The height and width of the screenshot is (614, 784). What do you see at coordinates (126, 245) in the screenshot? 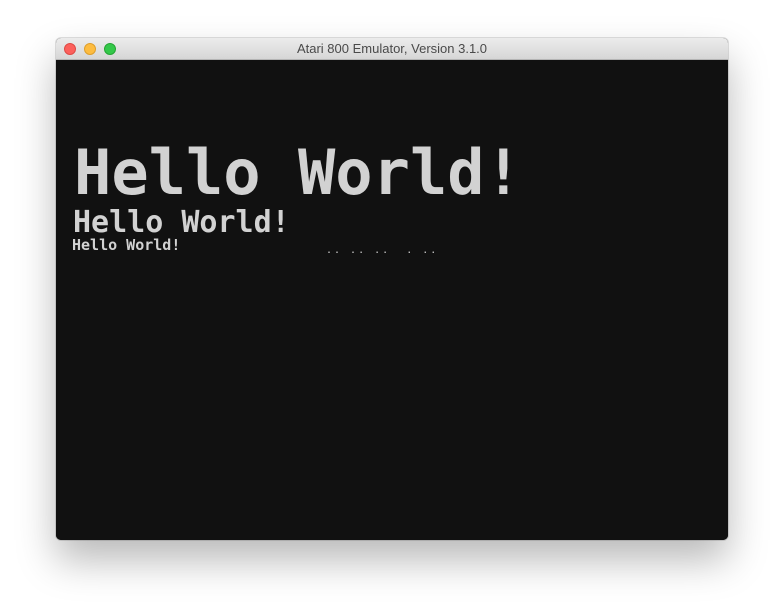
I see `hello-text-small: Hello World!` at bounding box center [126, 245].